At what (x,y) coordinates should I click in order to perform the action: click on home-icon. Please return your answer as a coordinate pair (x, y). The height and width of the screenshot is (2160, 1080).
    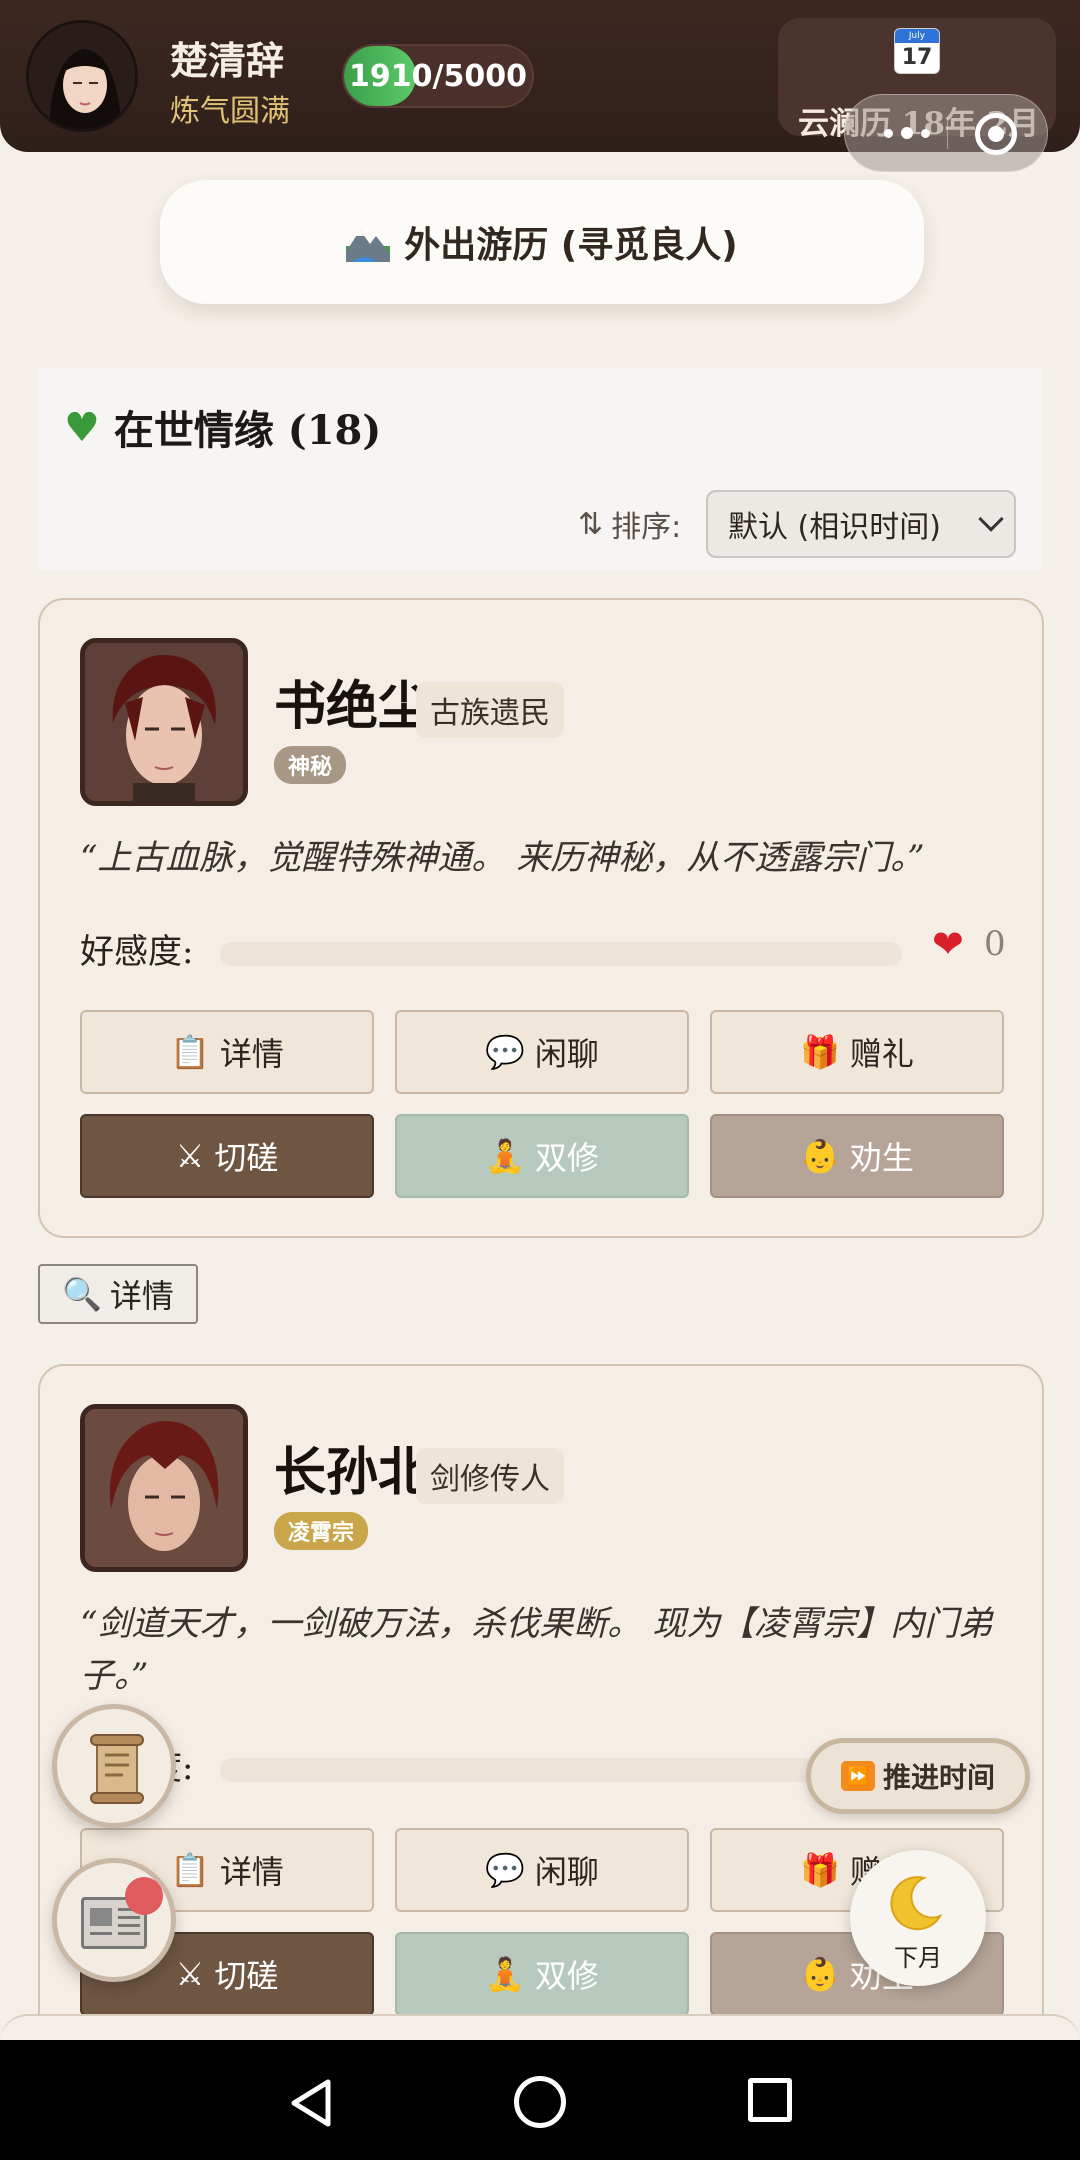
    Looking at the image, I should click on (540, 2102).